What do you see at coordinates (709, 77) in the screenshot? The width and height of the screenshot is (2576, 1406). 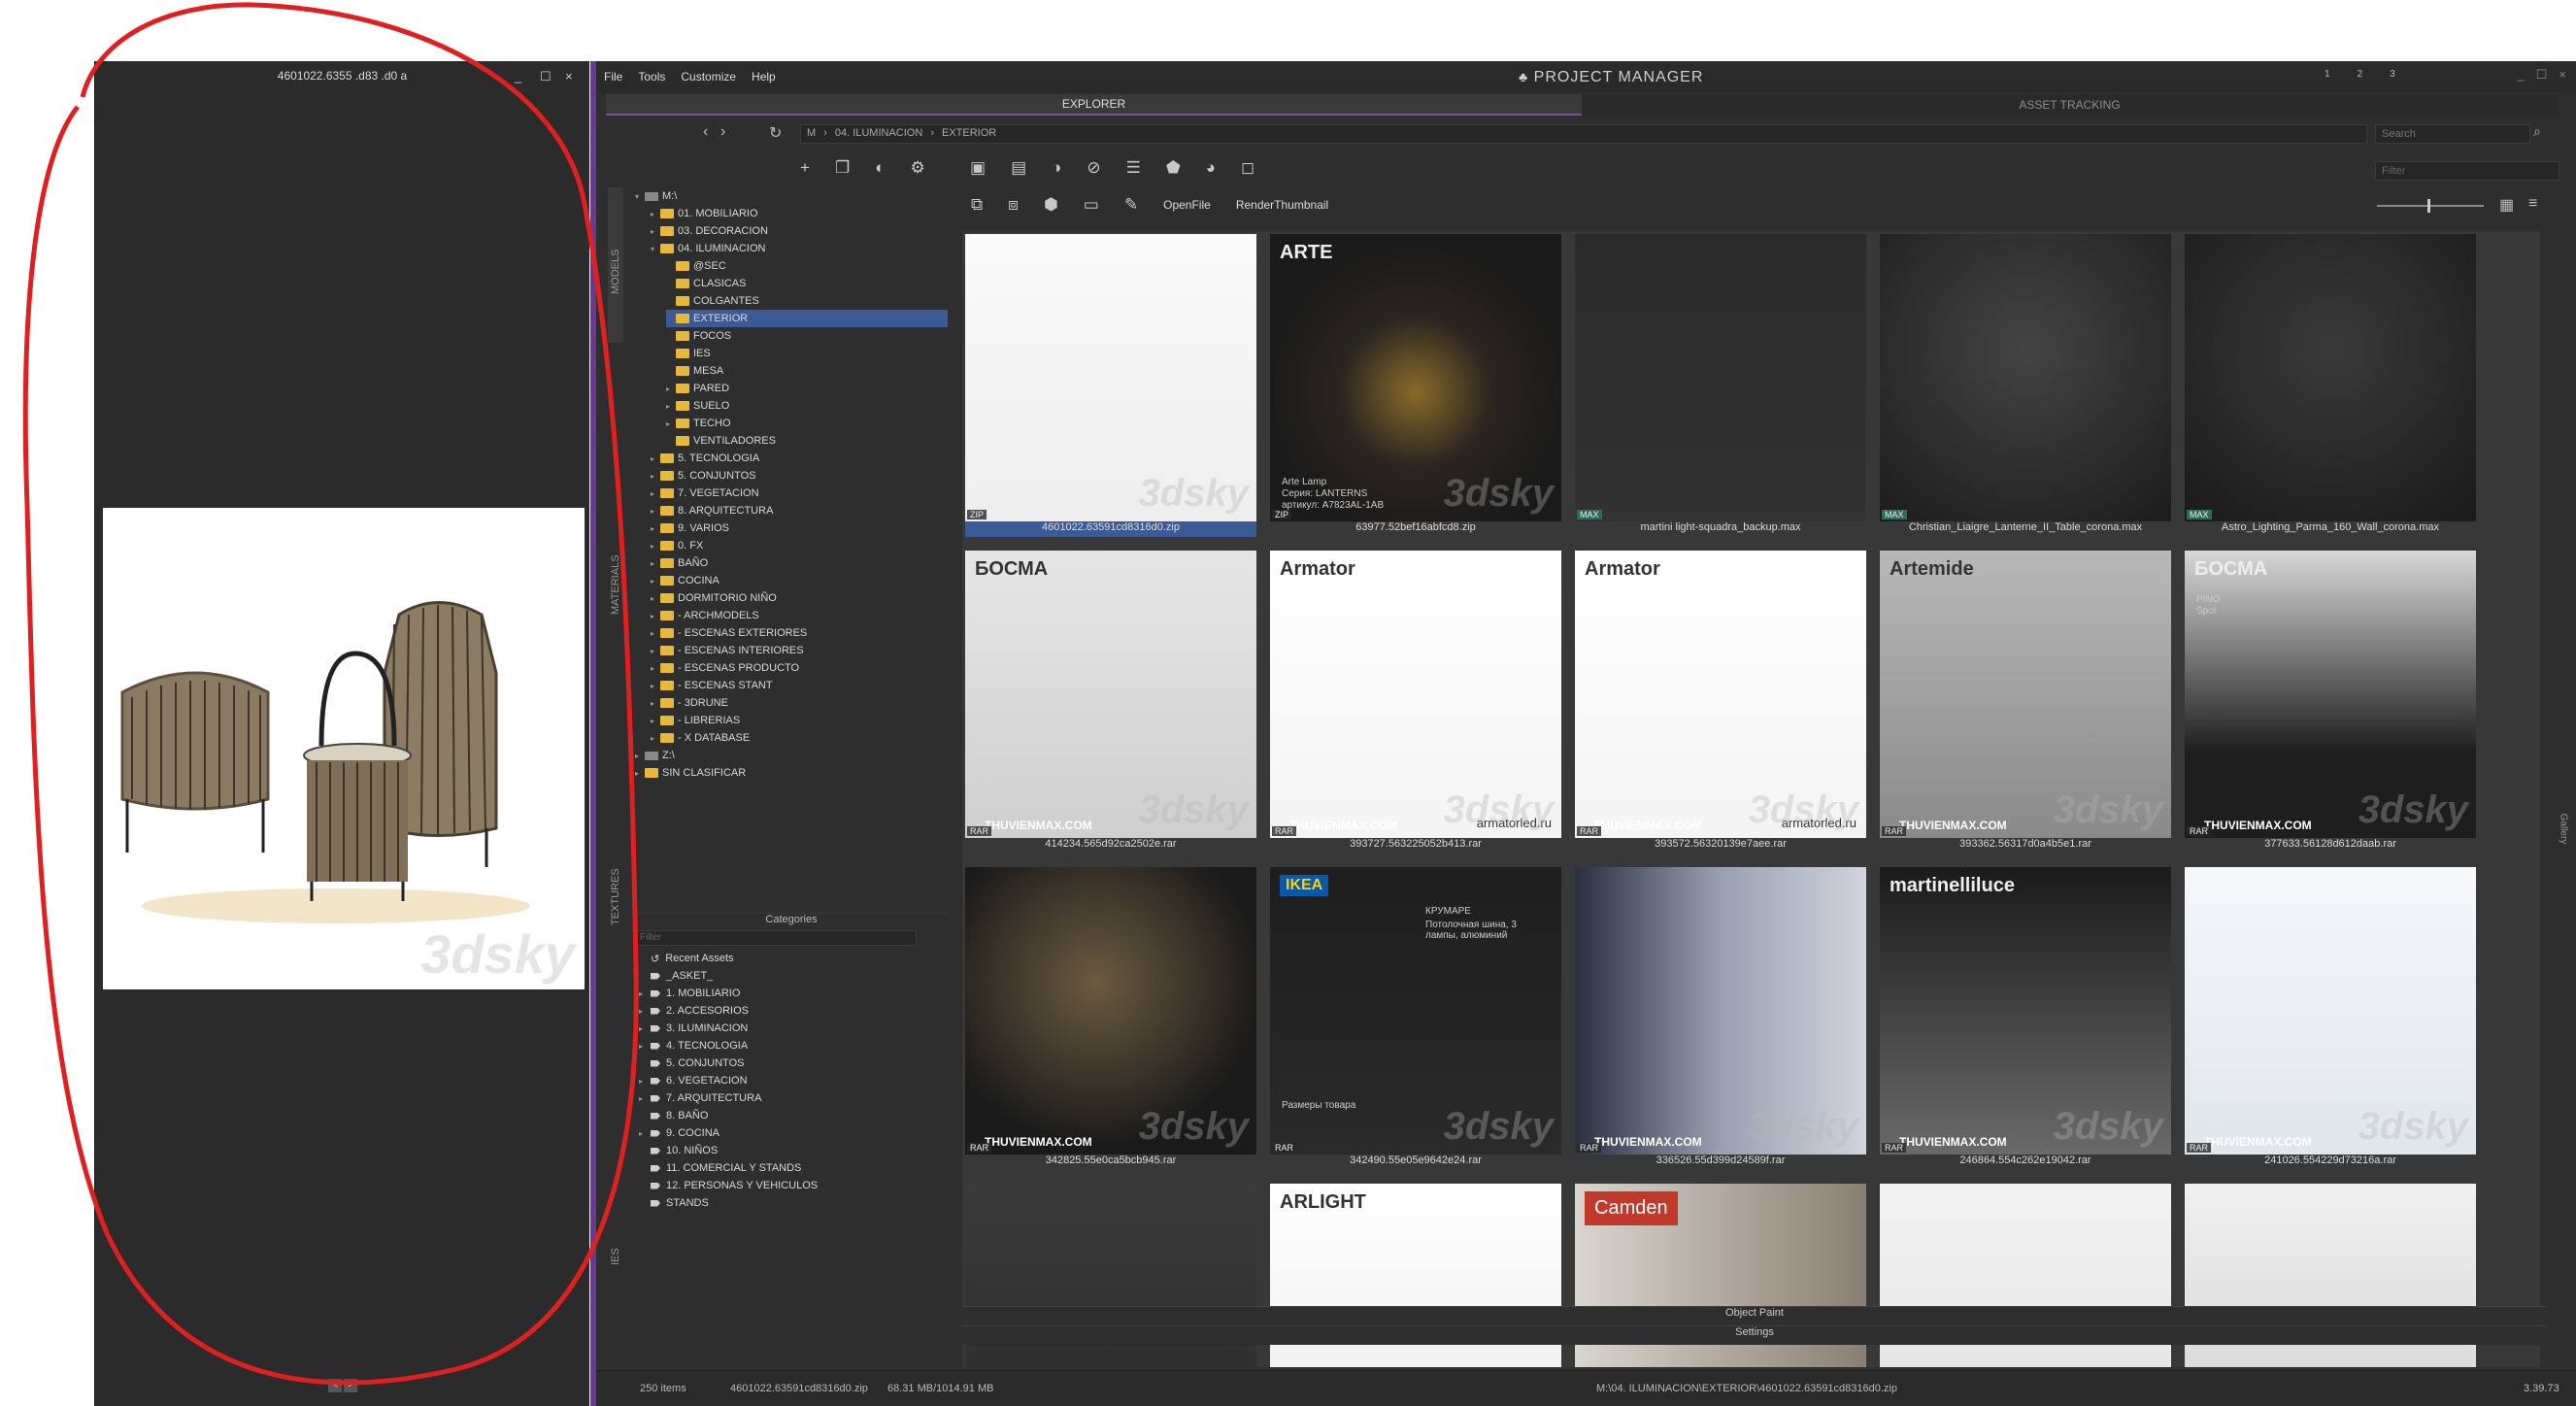 I see `menu-customize: Customize` at bounding box center [709, 77].